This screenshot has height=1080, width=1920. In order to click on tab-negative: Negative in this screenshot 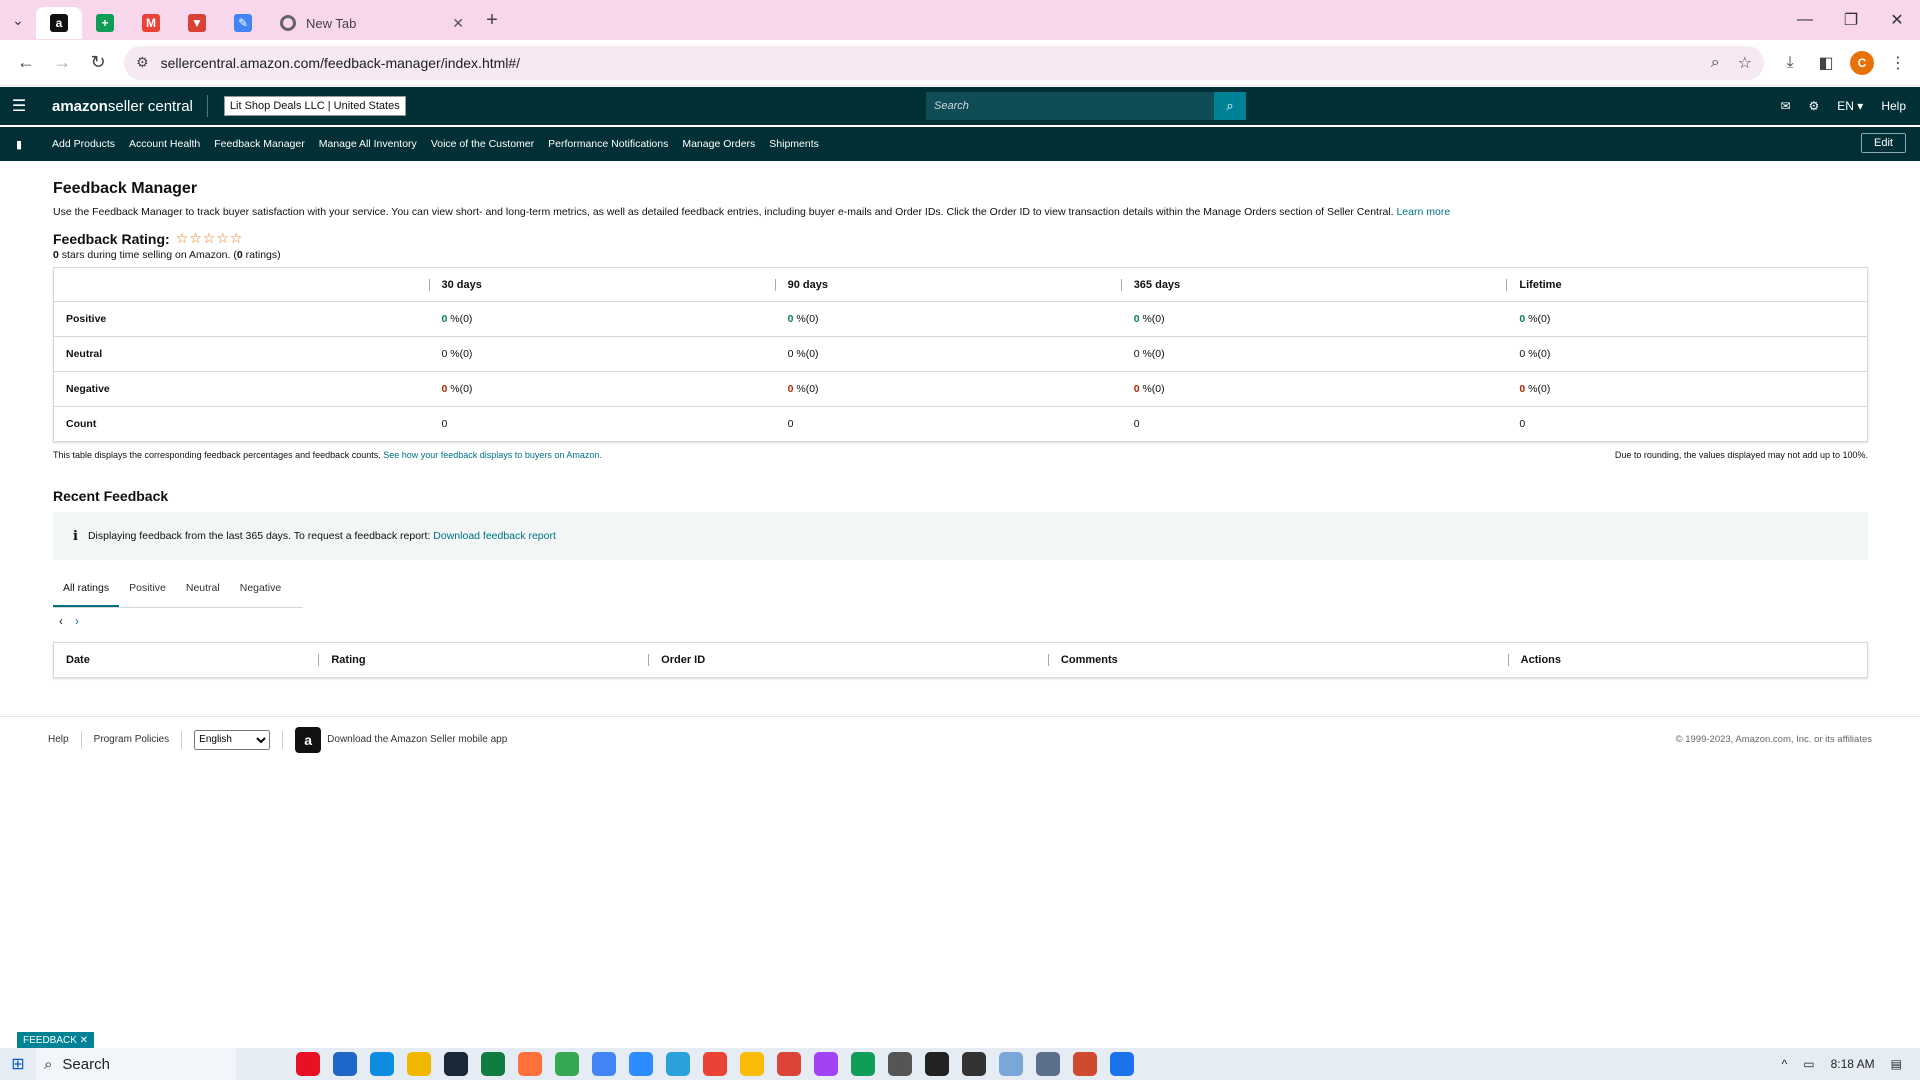, I will do `click(260, 590)`.